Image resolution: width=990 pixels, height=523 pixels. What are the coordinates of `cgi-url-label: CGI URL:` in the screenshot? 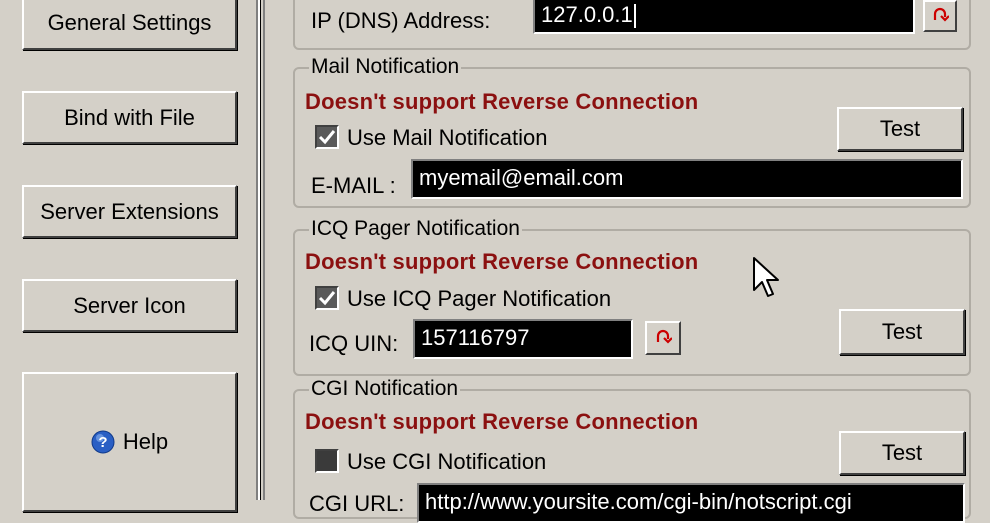 It's located at (357, 503).